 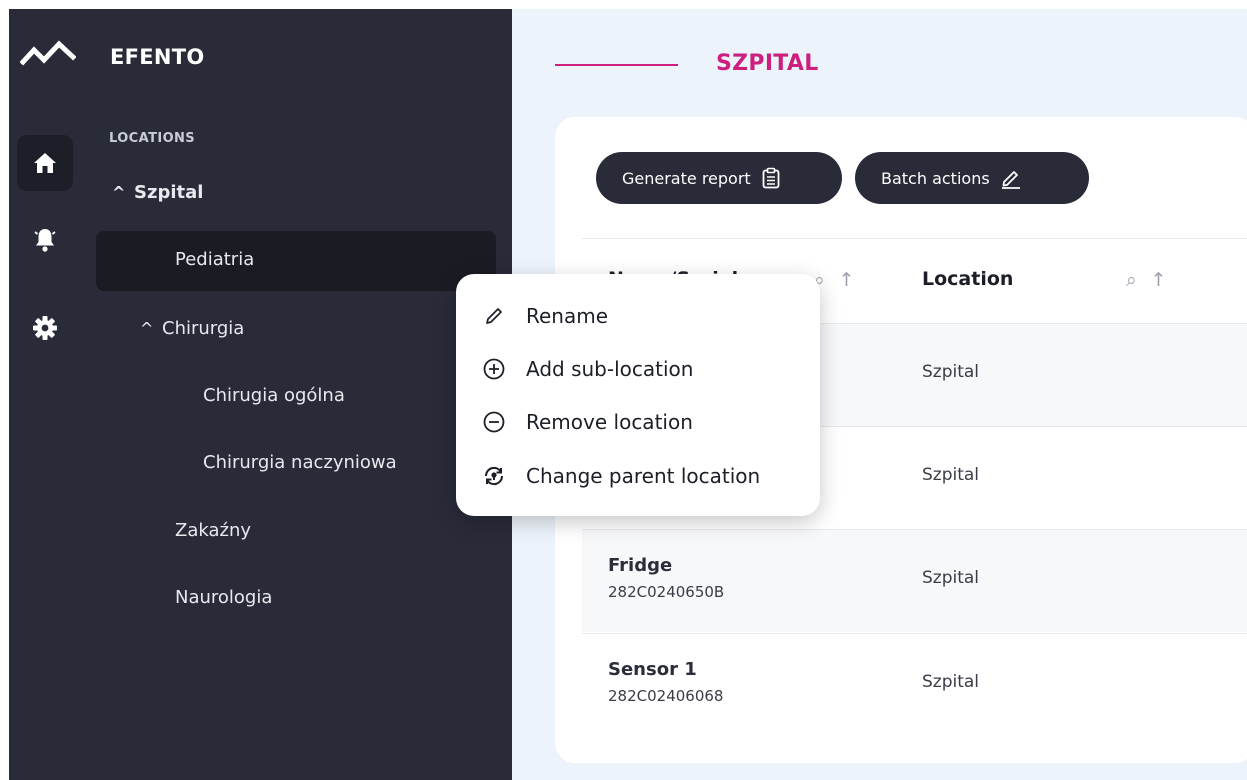 What do you see at coordinates (914, 580) in the screenshot?
I see `table-row: Fridge 282C0240650B Szpital` at bounding box center [914, 580].